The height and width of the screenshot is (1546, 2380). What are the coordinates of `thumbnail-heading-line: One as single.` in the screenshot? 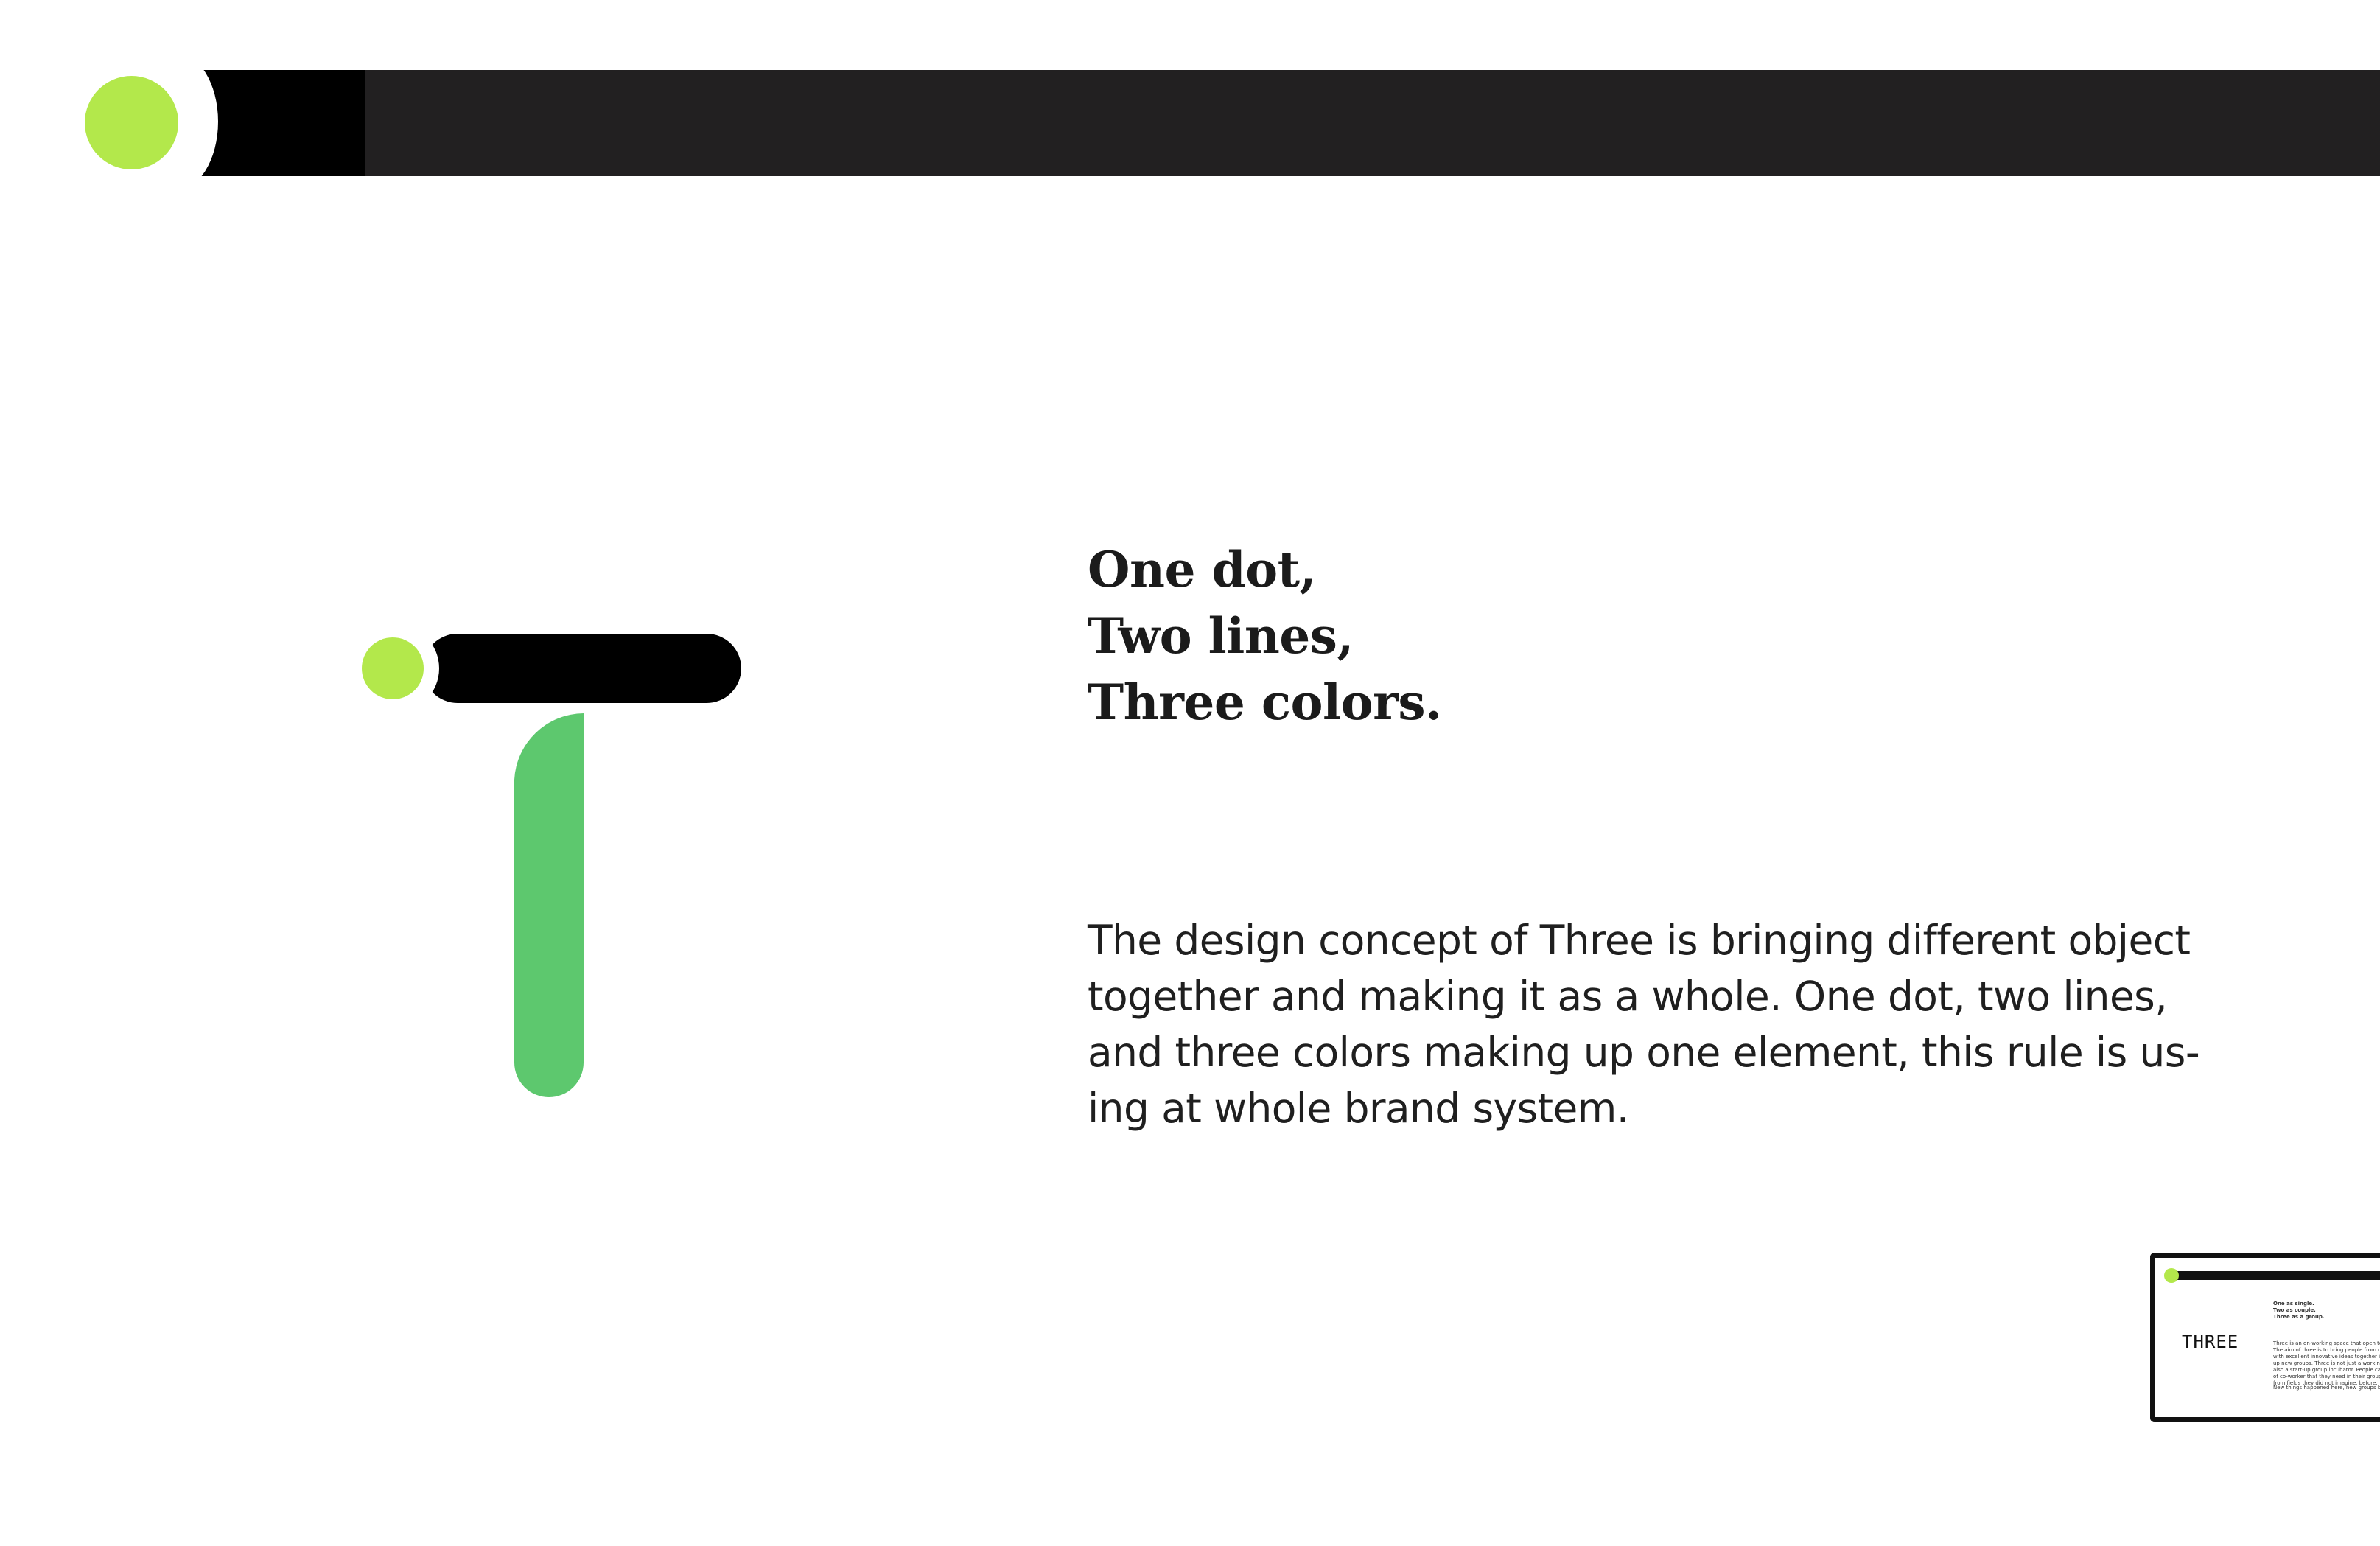 It's located at (2293, 1304).